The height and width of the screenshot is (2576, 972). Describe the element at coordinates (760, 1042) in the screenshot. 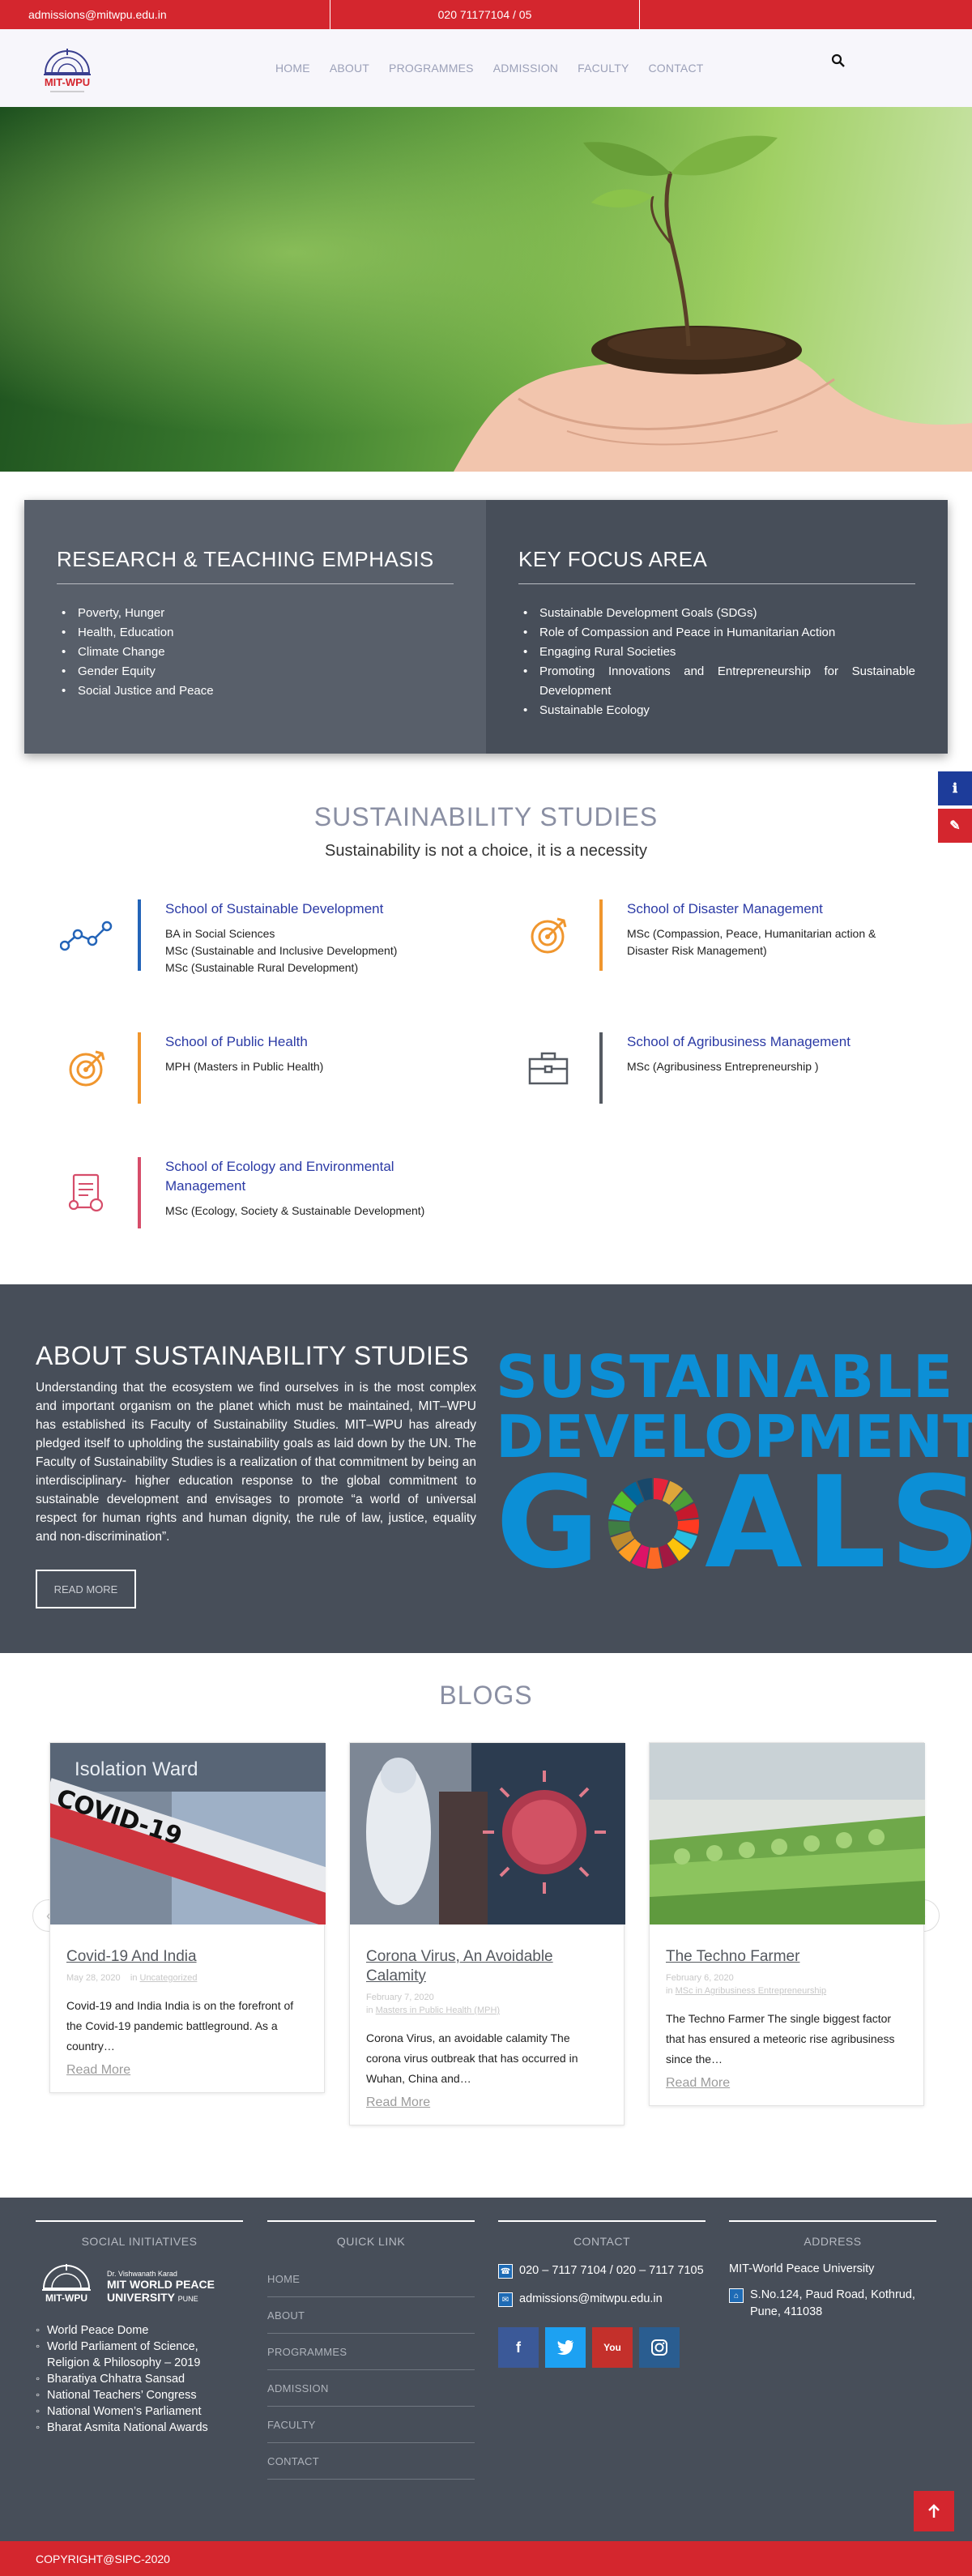

I see `school-title-link: School of Agribusiness Management` at that location.